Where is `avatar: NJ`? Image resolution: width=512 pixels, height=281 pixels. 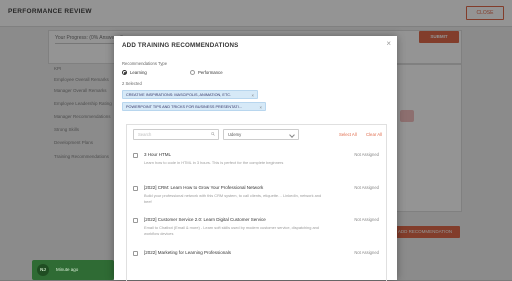
avatar: NJ is located at coordinates (43, 270).